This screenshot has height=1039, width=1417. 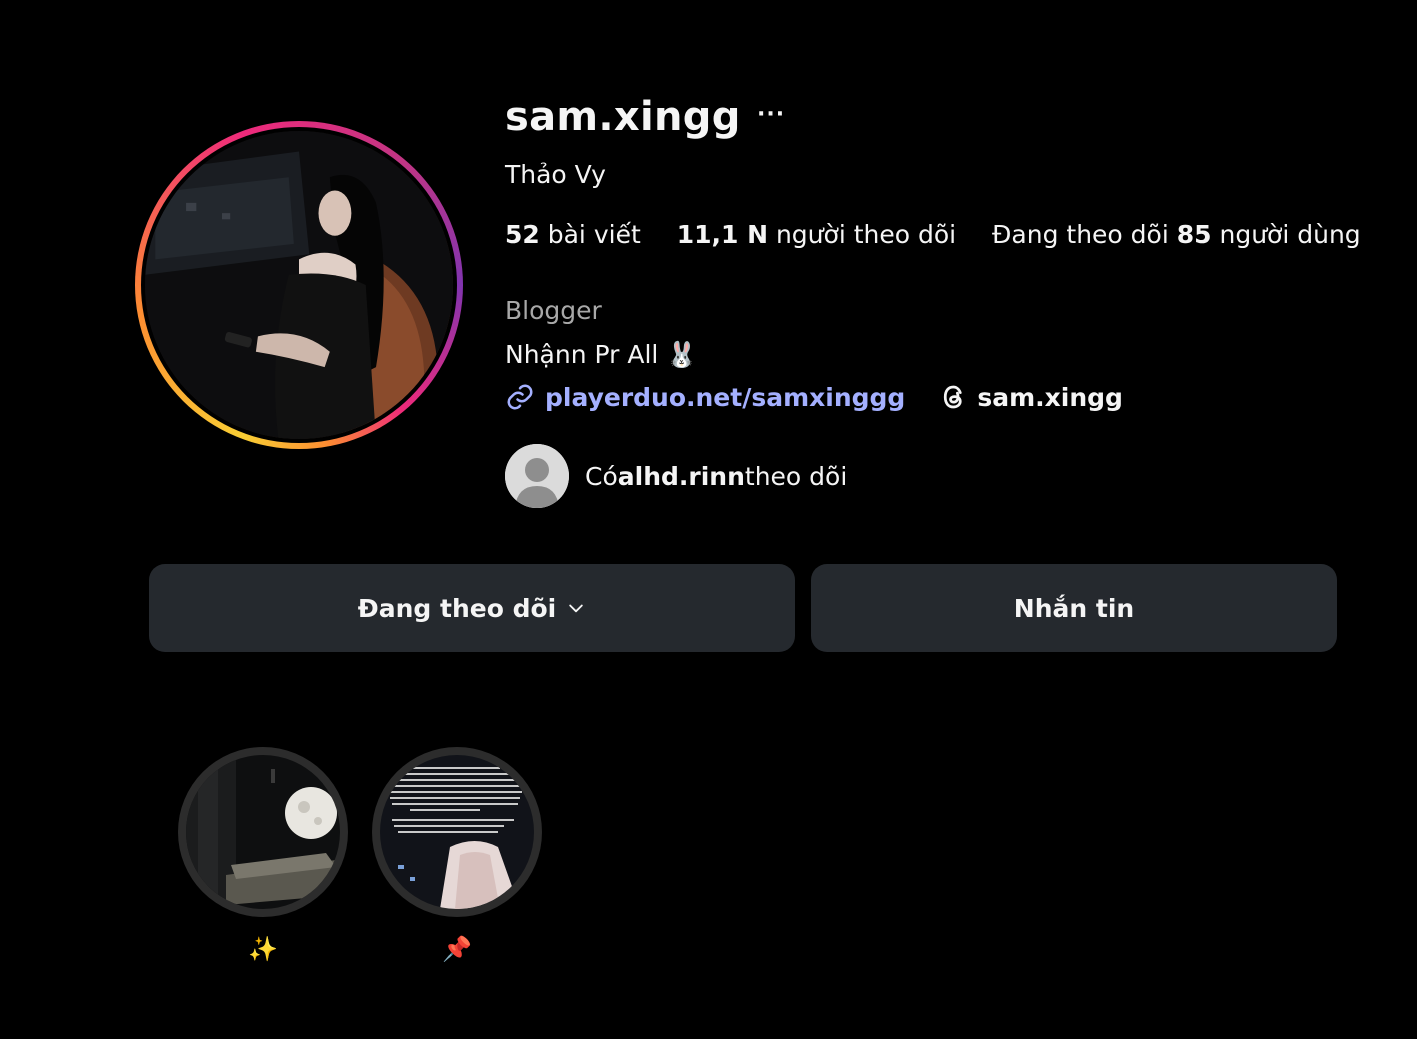 I want to click on chevron-down-icon, so click(x=576, y=608).